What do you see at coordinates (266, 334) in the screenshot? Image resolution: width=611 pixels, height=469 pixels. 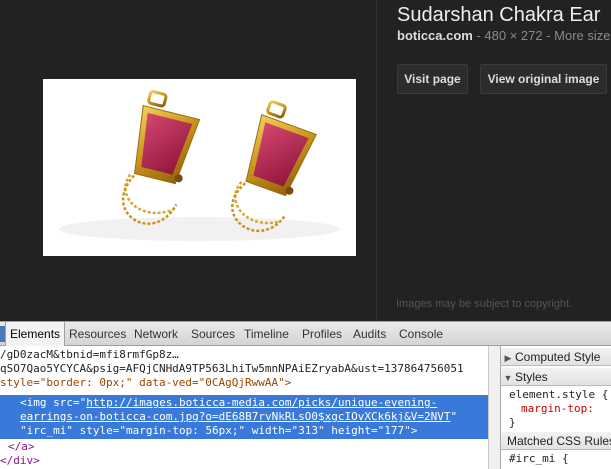 I see `tab-timeline: Timeline` at bounding box center [266, 334].